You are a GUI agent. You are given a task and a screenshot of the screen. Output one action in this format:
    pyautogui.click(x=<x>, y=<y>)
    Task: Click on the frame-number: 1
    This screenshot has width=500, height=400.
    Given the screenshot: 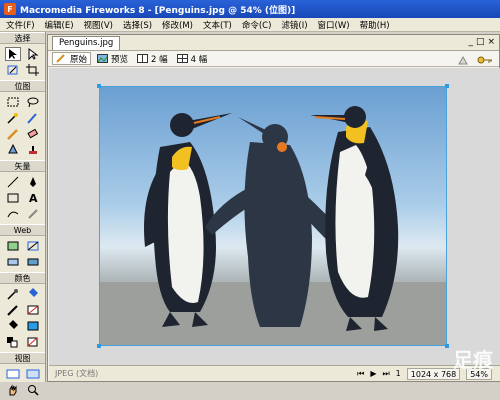 What is the action you would take?
    pyautogui.click(x=398, y=373)
    